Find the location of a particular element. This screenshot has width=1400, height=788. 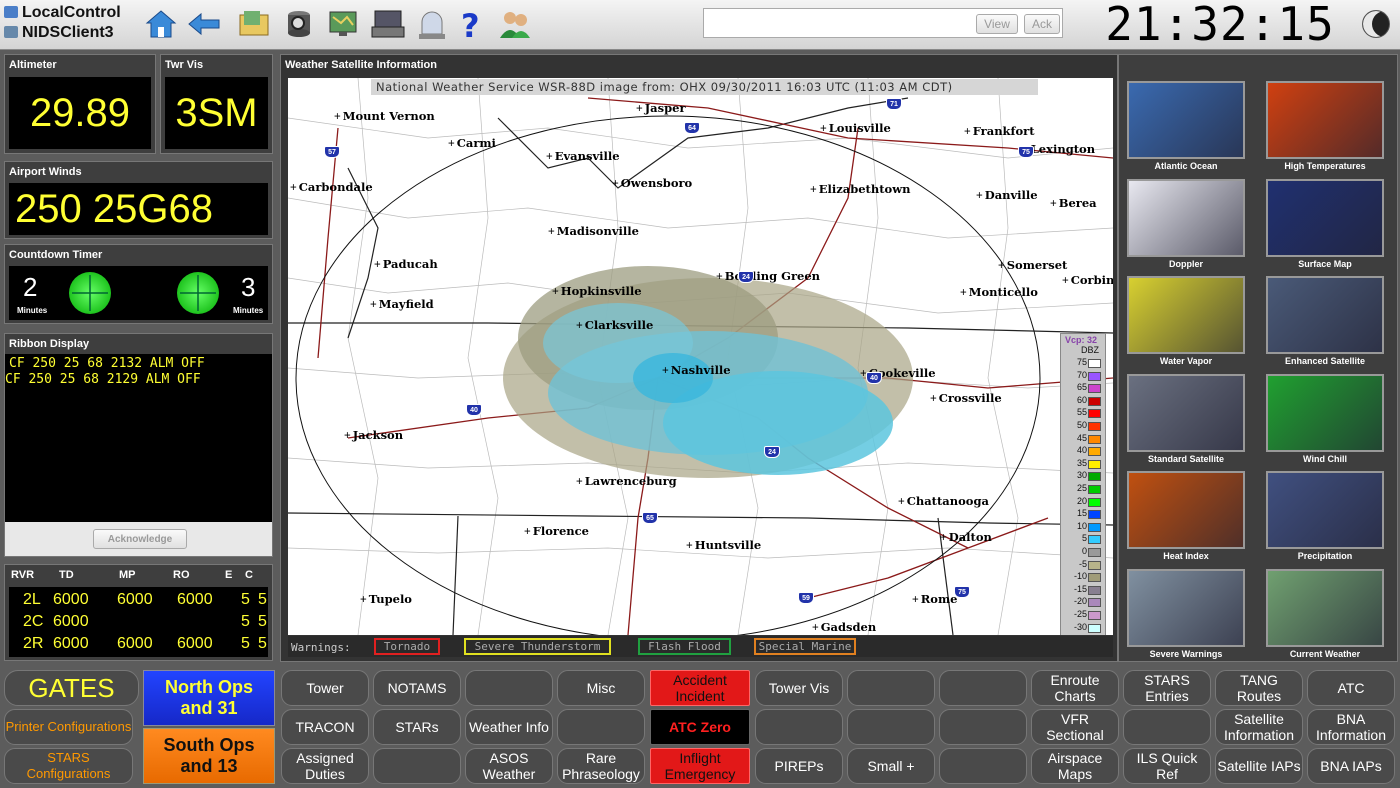

rvr-header-c: C is located at coordinates (249, 575).